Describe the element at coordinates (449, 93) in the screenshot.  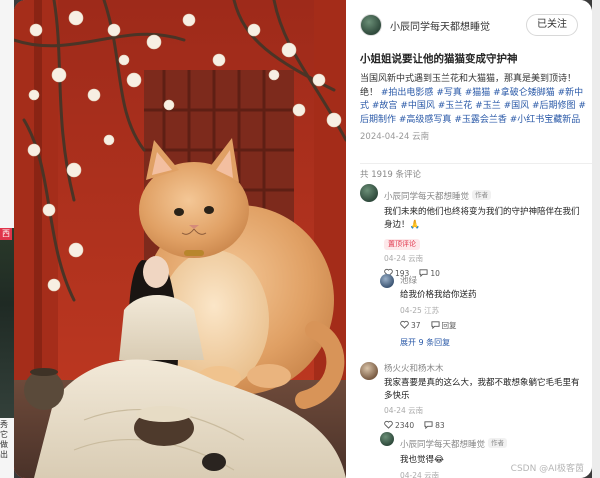
I see `note-tag: #写真` at that location.